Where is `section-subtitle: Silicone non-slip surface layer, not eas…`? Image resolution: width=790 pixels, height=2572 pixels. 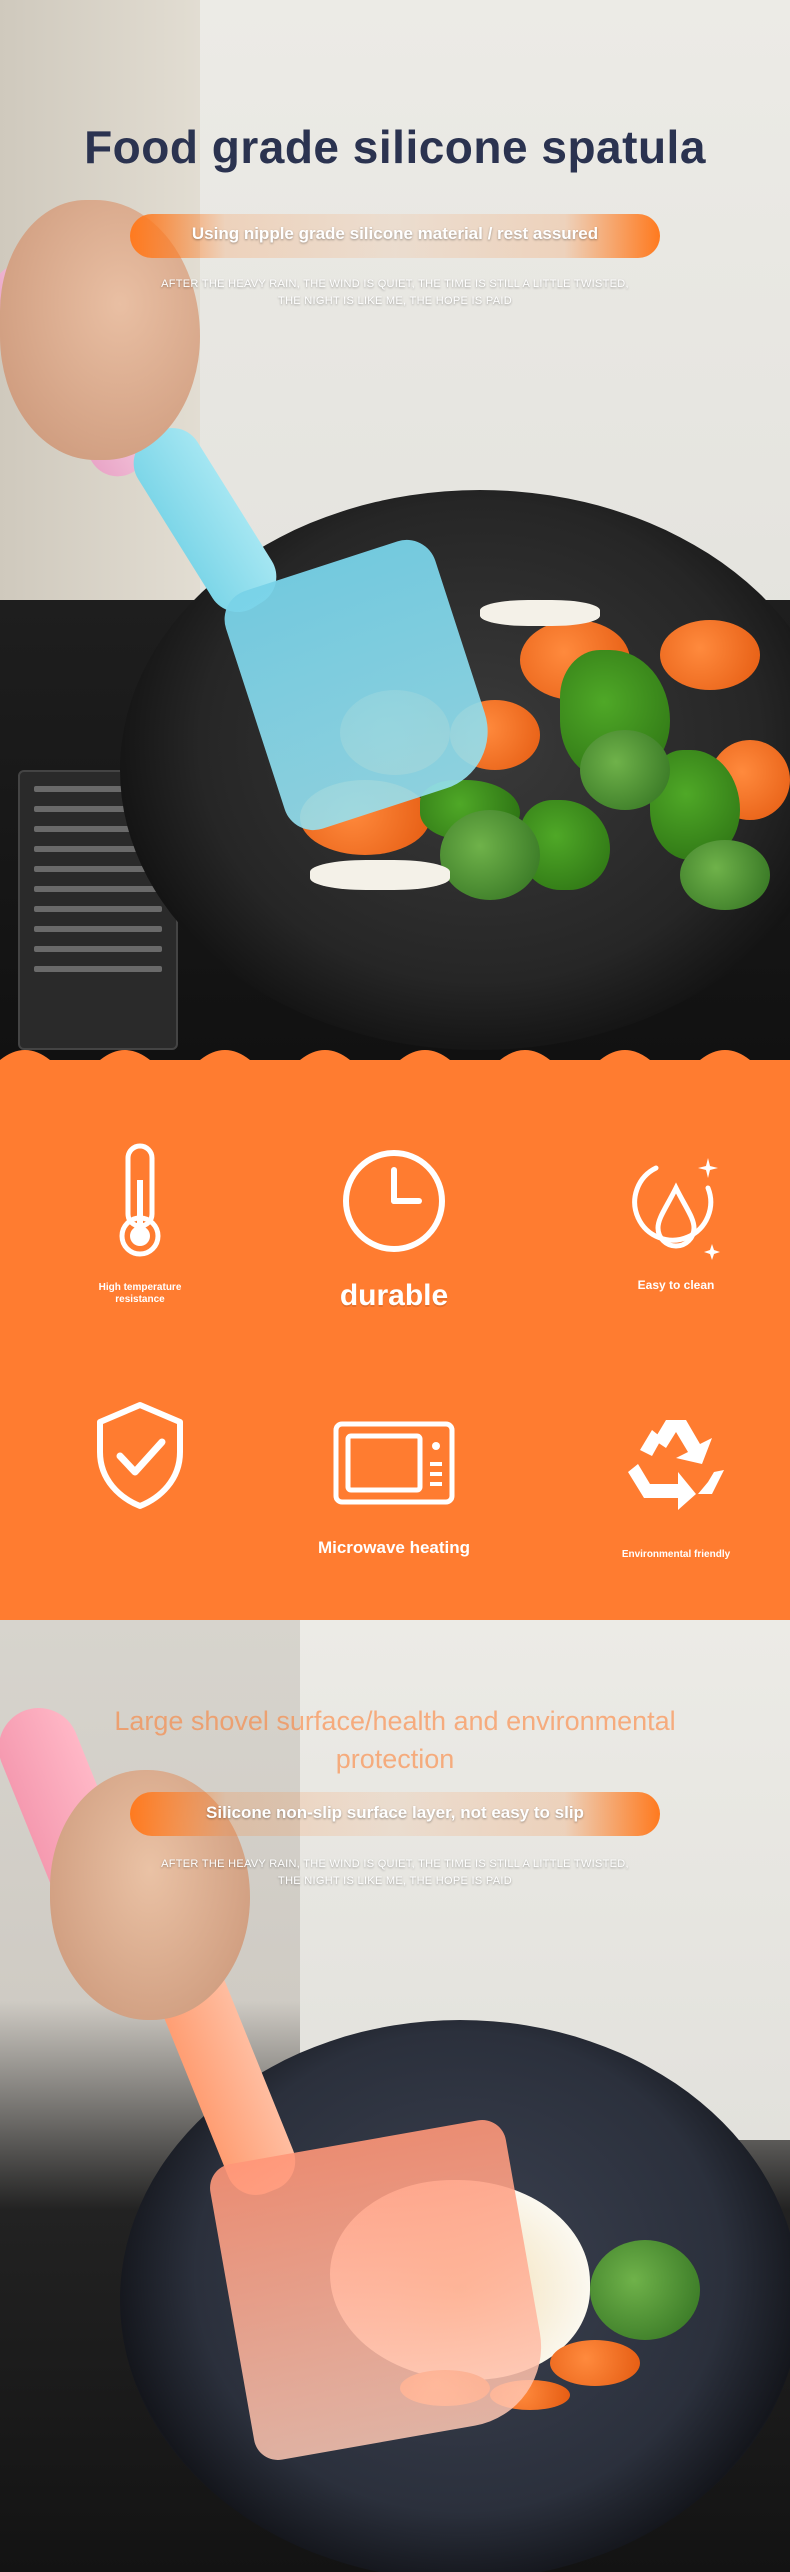 section-subtitle: Silicone non-slip surface layer, not eas… is located at coordinates (395, 1812).